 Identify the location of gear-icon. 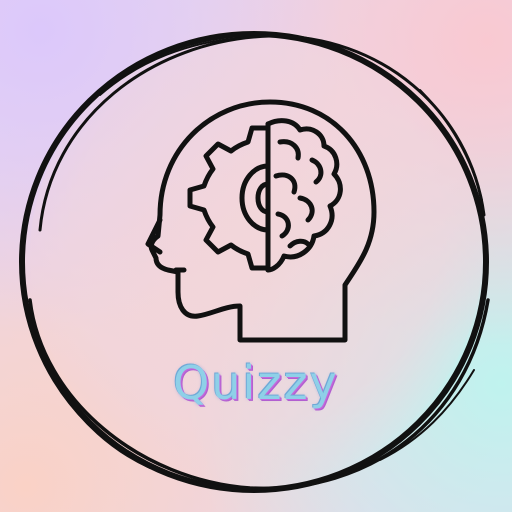
(229, 198).